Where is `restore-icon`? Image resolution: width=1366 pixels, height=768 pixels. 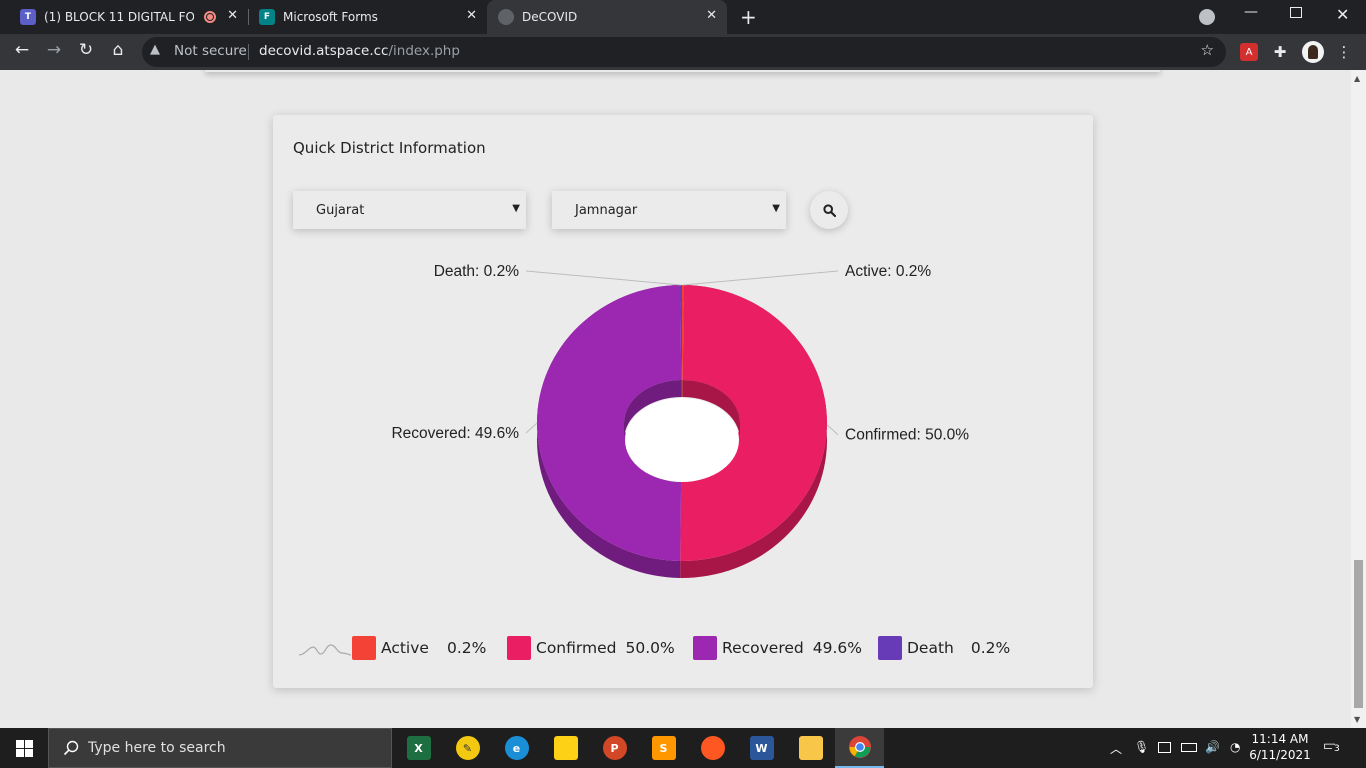 restore-icon is located at coordinates (1296, 12).